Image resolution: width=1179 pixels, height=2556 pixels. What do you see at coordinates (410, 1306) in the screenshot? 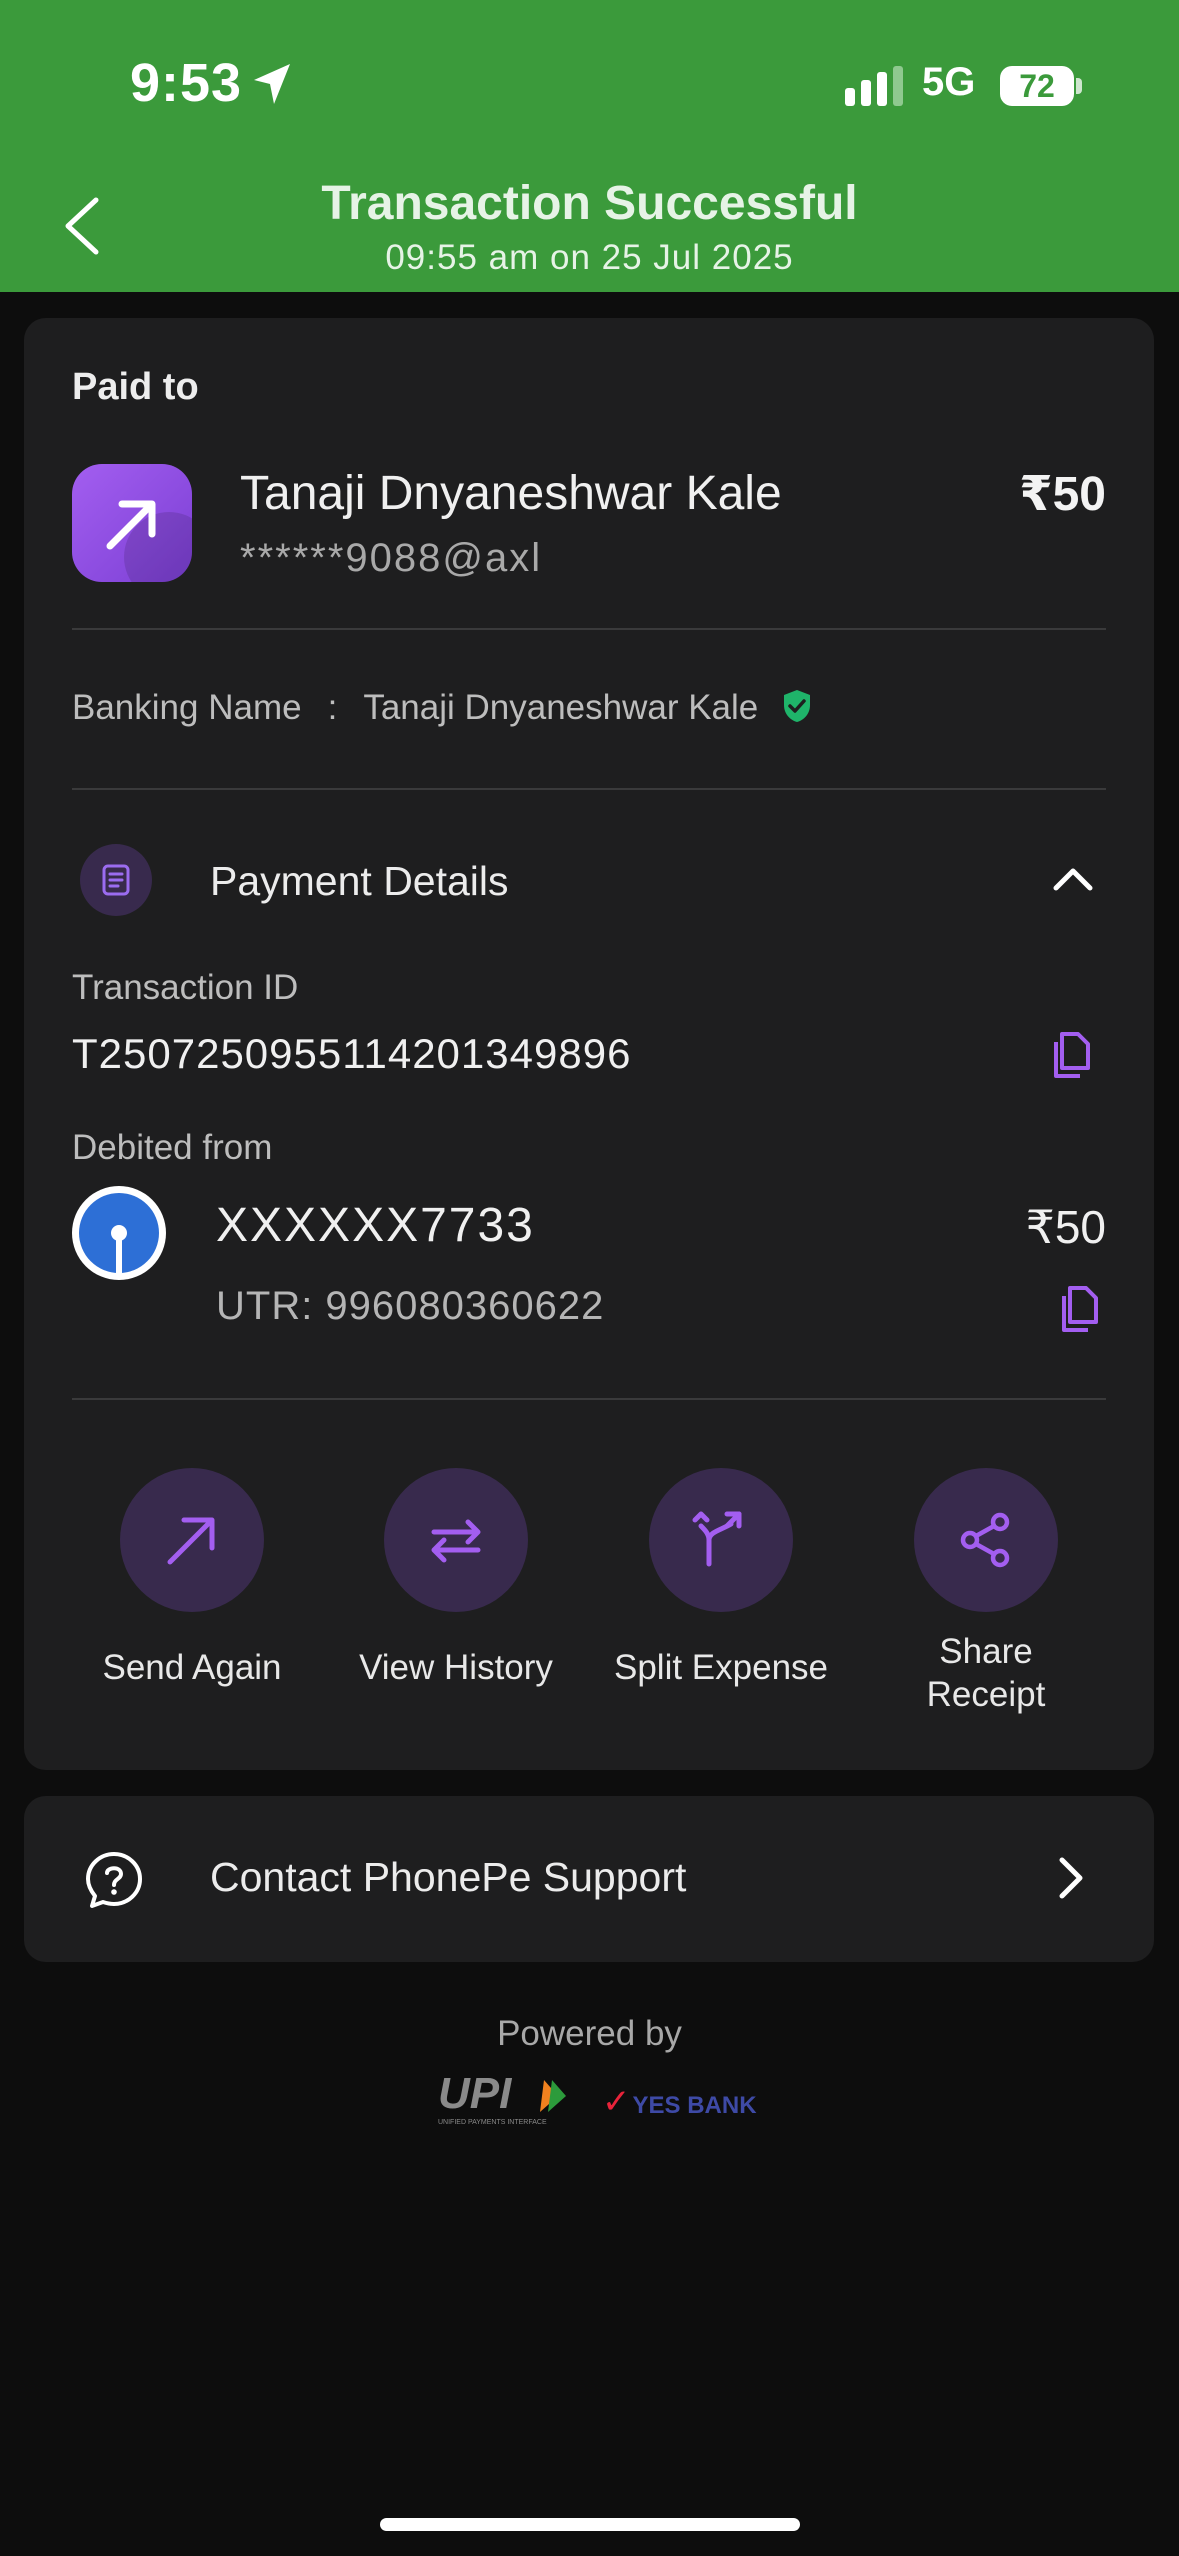
I see `utr-number: UTR: 996080360622` at bounding box center [410, 1306].